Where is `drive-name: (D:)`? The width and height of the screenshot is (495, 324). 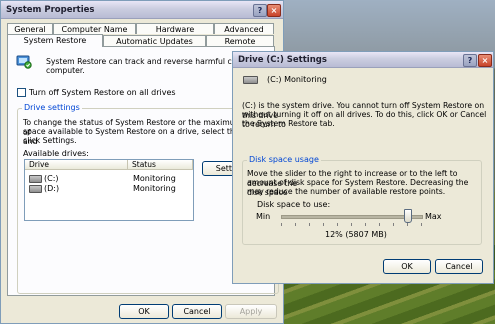 drive-name: (D:) is located at coordinates (52, 188).